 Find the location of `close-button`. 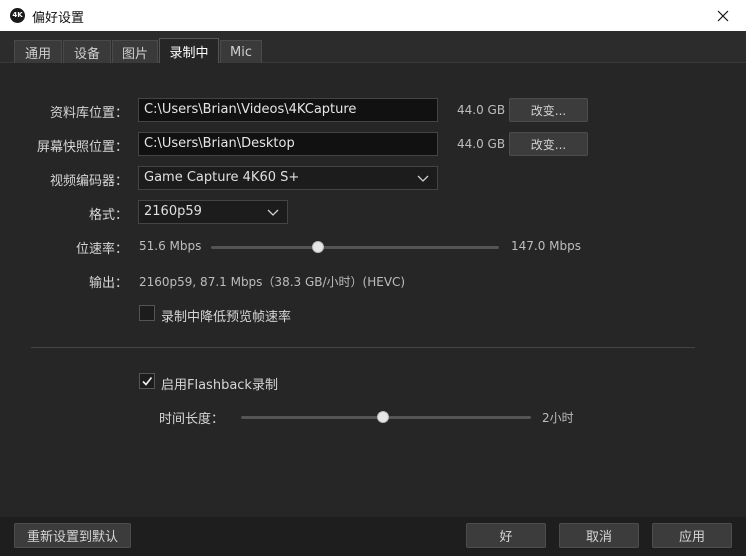

close-button is located at coordinates (723, 15).